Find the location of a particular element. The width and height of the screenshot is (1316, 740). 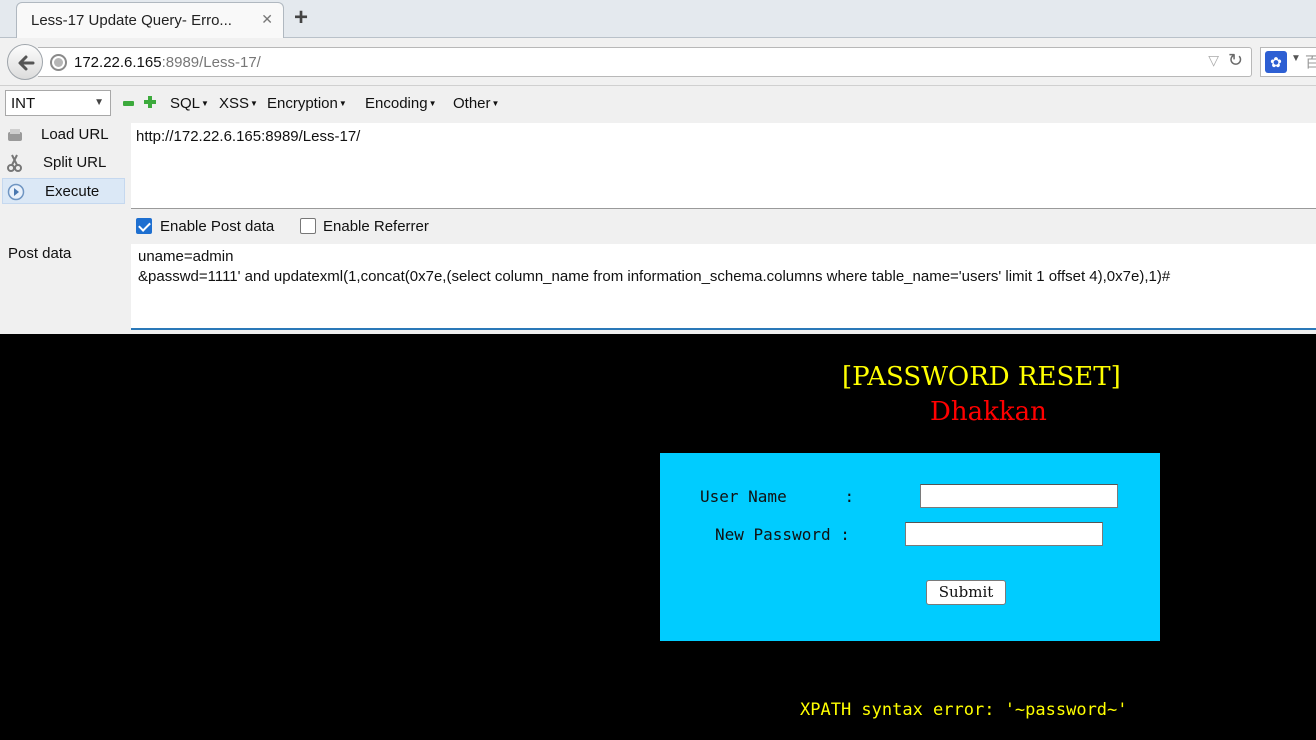

execute-label: Execute is located at coordinates (72, 191).